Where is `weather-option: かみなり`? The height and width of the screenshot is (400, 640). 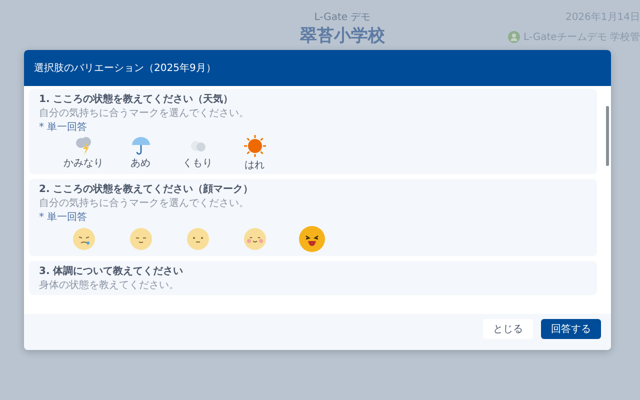
weather-option: かみなり is located at coordinates (83, 153).